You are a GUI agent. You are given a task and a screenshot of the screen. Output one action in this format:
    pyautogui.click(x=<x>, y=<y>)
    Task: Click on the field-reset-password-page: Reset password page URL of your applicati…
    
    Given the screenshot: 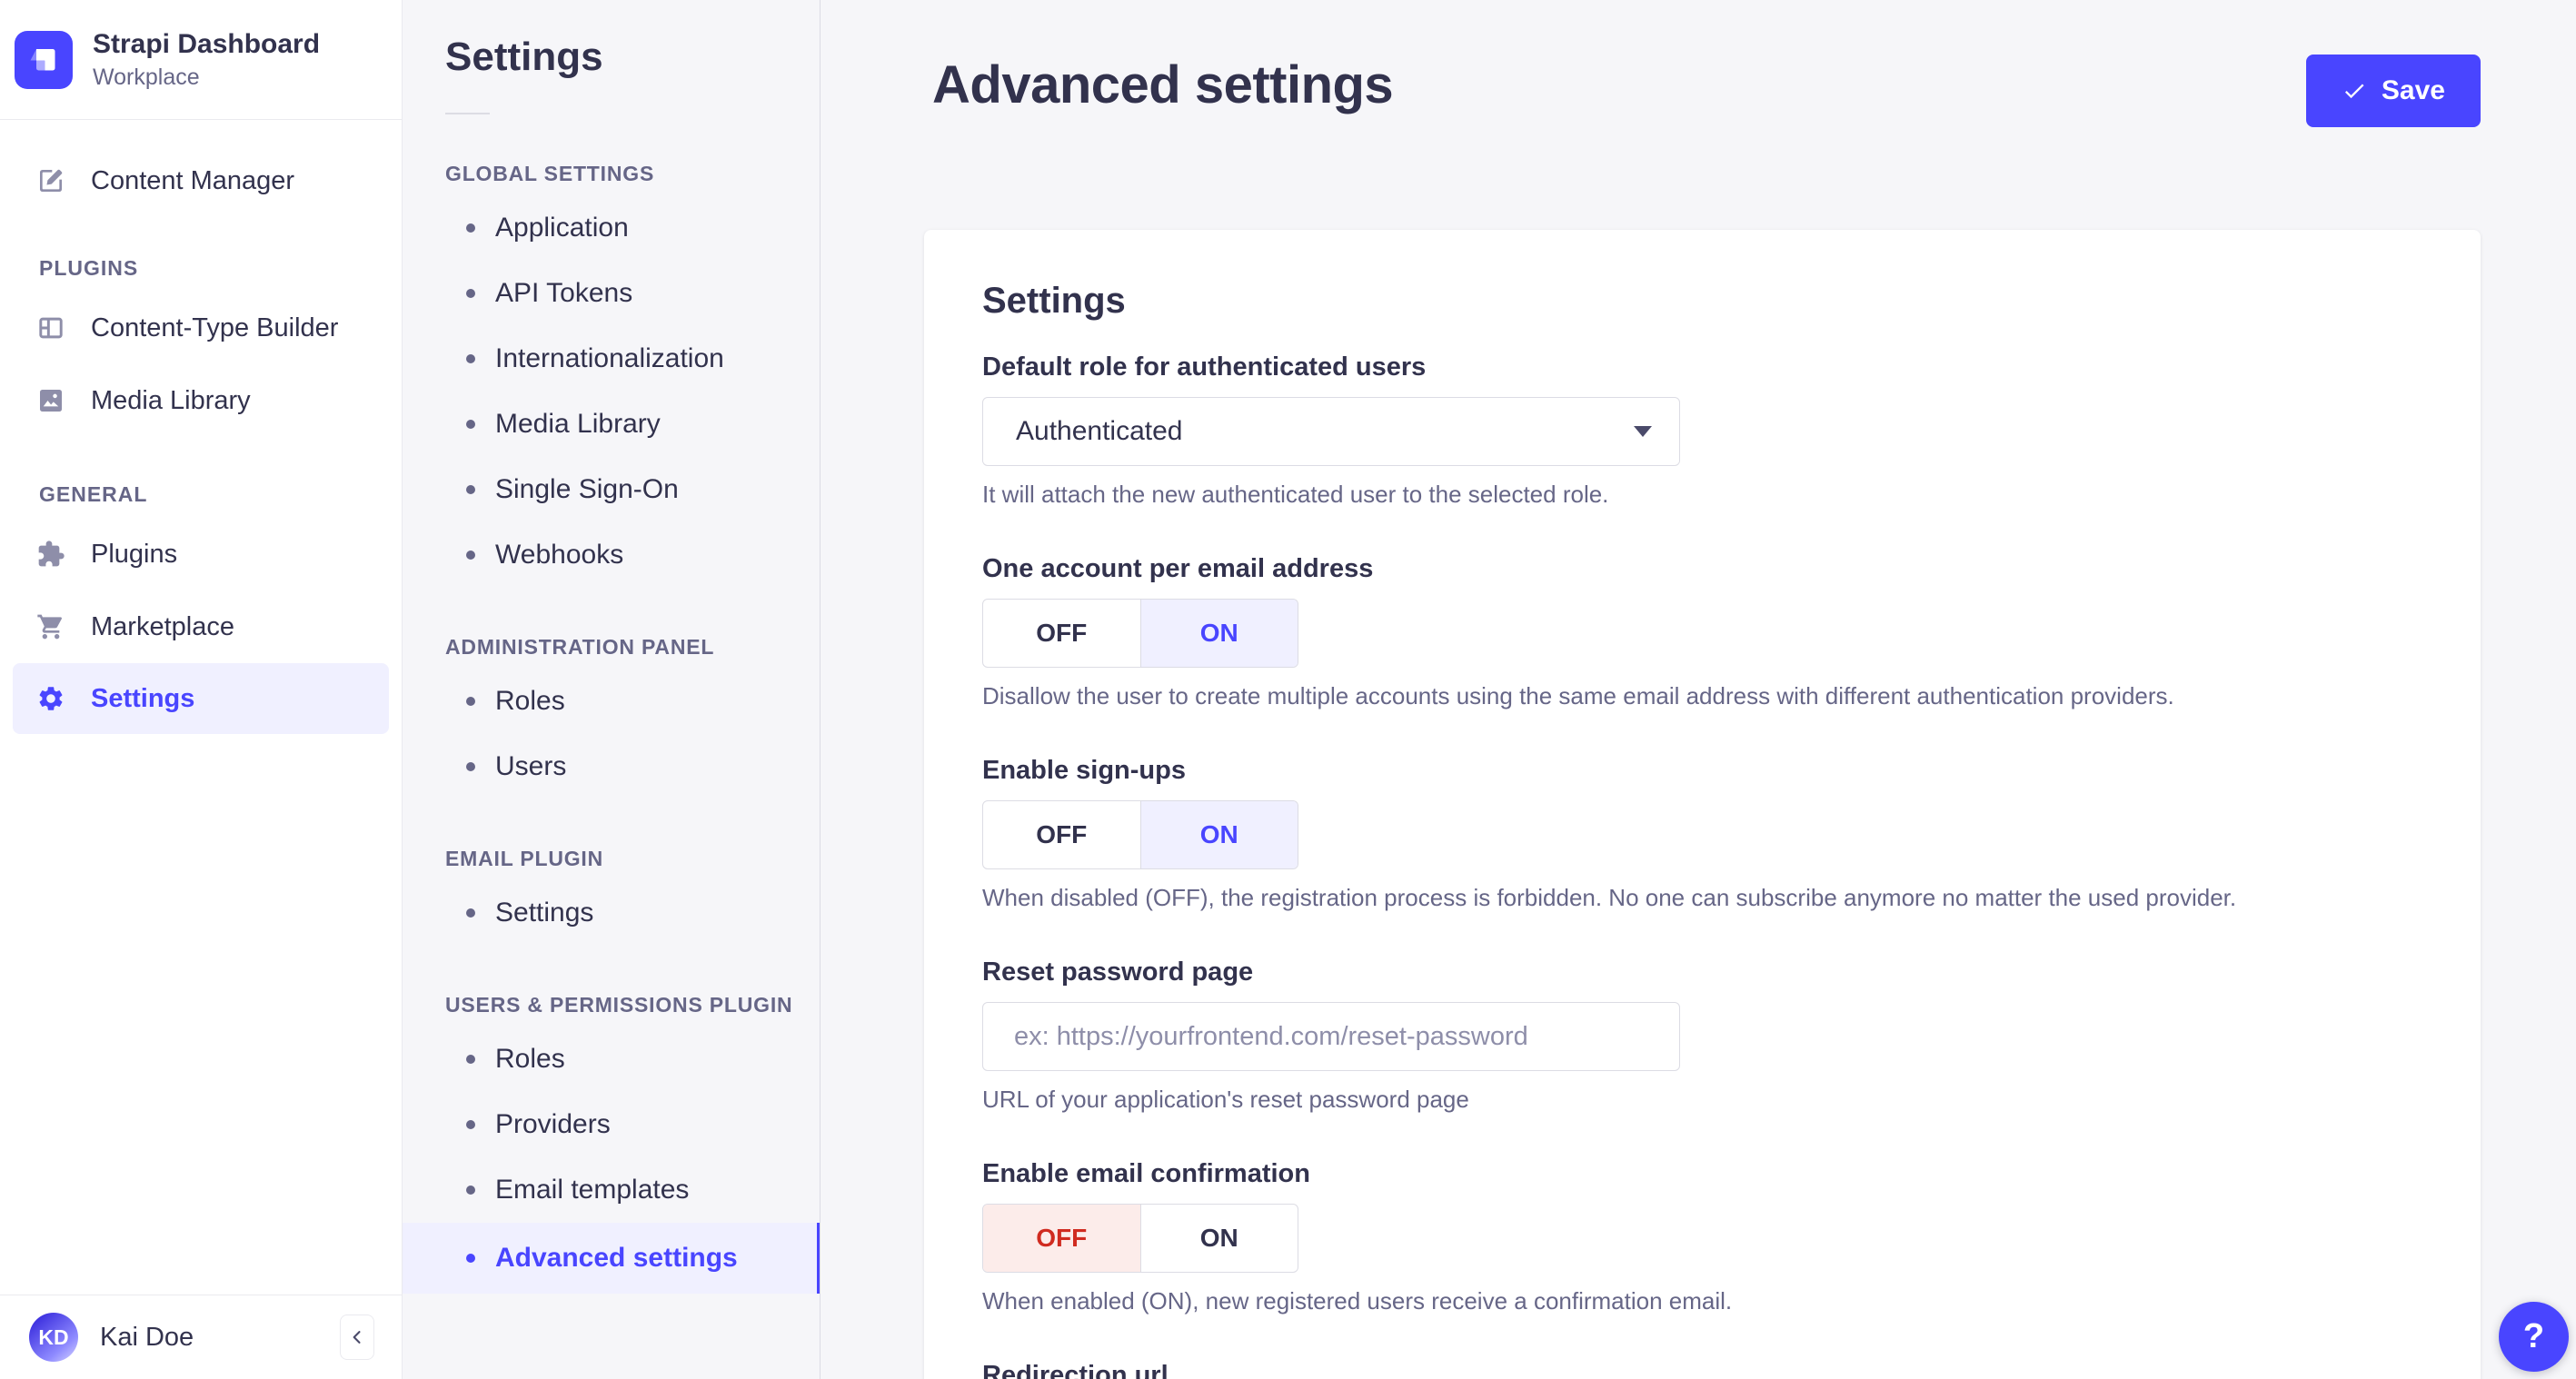 What is the action you would take?
    pyautogui.click(x=1702, y=1035)
    